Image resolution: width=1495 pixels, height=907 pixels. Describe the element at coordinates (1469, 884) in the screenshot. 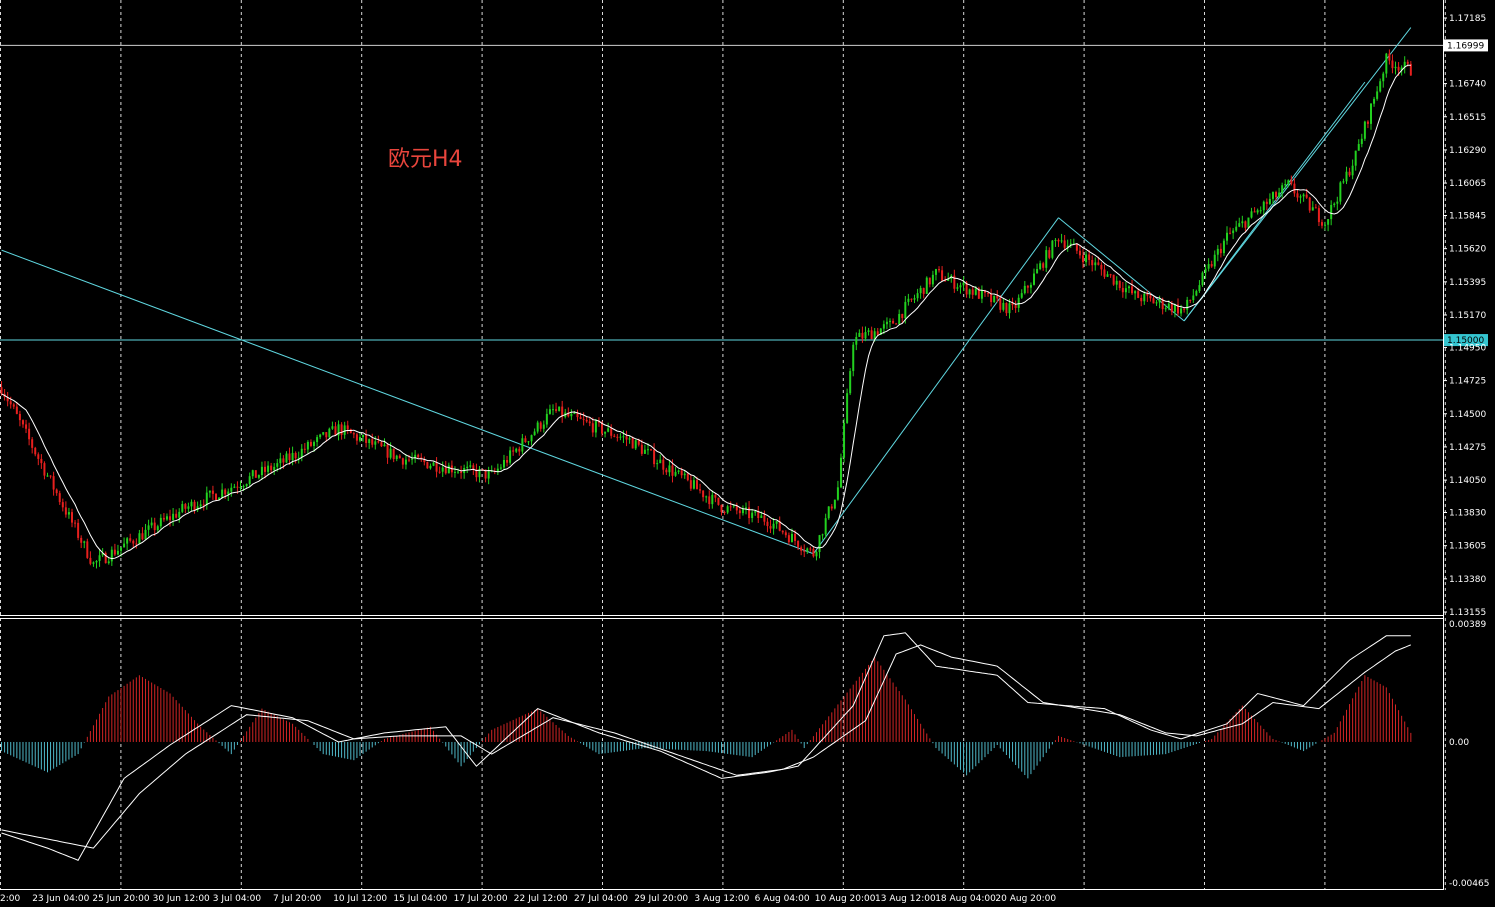

I see `macd-y-tick-label: -0.00465` at that location.